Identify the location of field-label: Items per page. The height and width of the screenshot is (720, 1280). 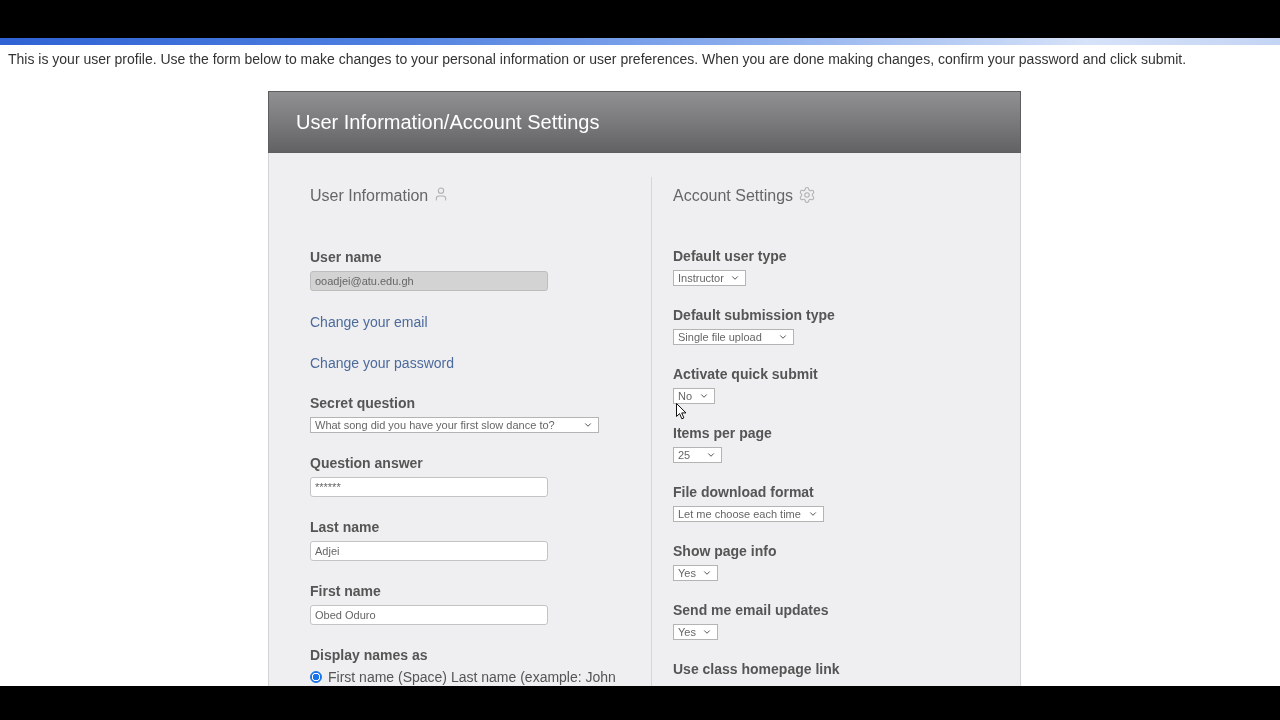
(722, 433).